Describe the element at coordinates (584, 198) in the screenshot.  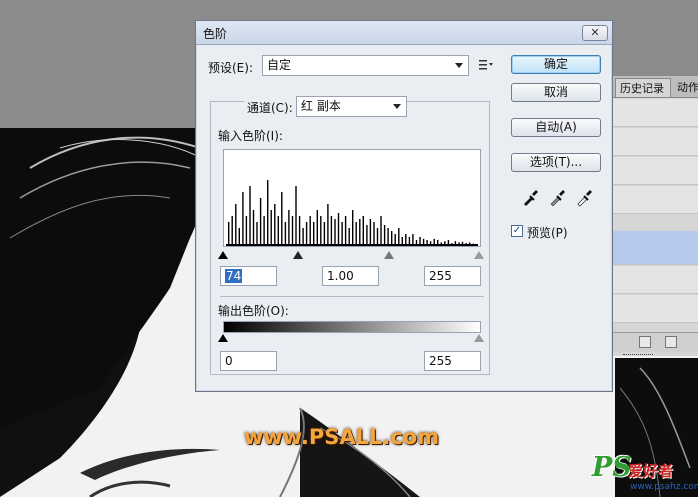
I see `white-eyedropper-icon` at that location.